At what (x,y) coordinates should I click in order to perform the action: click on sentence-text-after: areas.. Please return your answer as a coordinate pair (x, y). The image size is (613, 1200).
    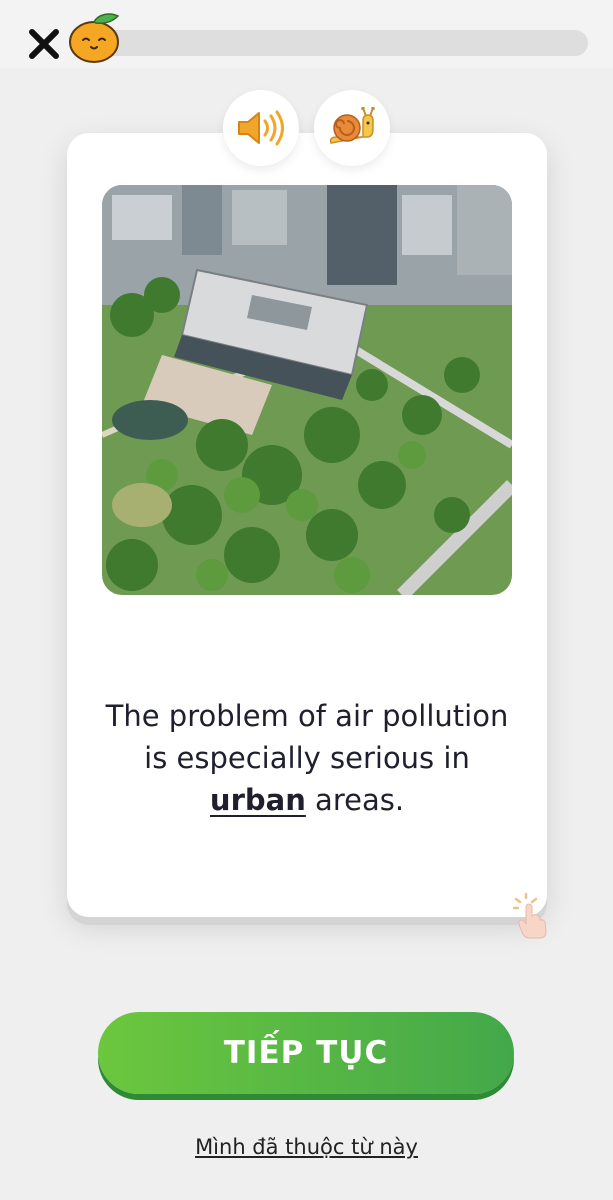
    Looking at the image, I should click on (355, 800).